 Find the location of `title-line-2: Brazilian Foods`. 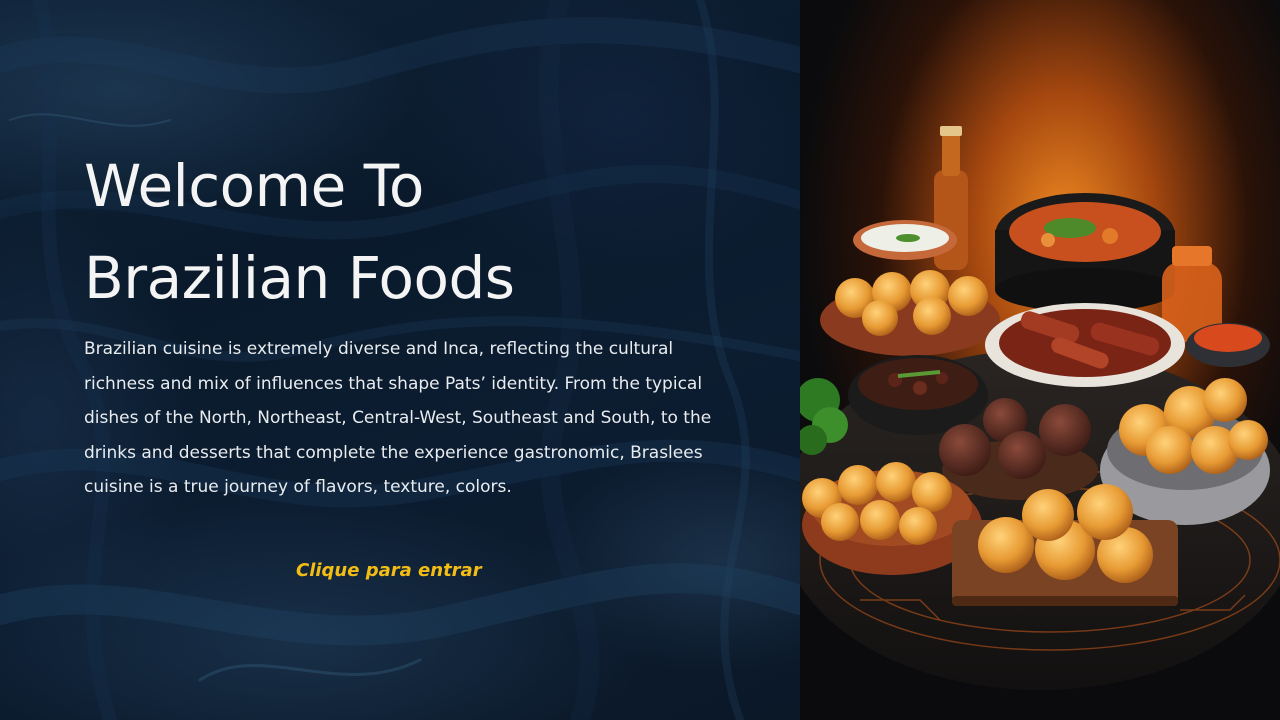

title-line-2: Brazilian Foods is located at coordinates (299, 278).